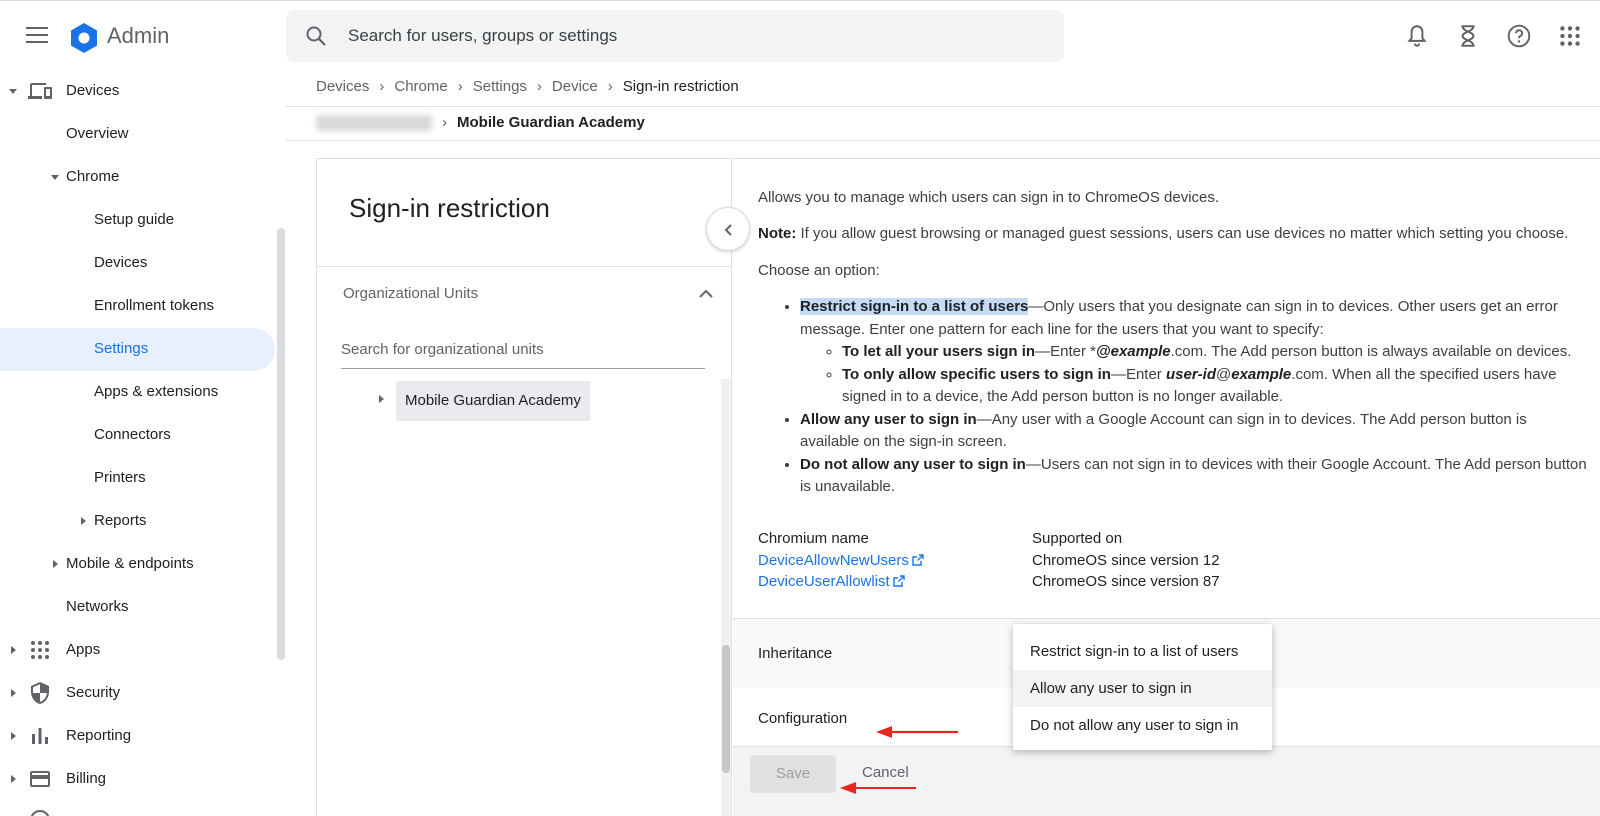 Image resolution: width=1600 pixels, height=816 pixels. Describe the element at coordinates (156, 391) in the screenshot. I see `sidebar-item-label: Apps & extensions` at that location.